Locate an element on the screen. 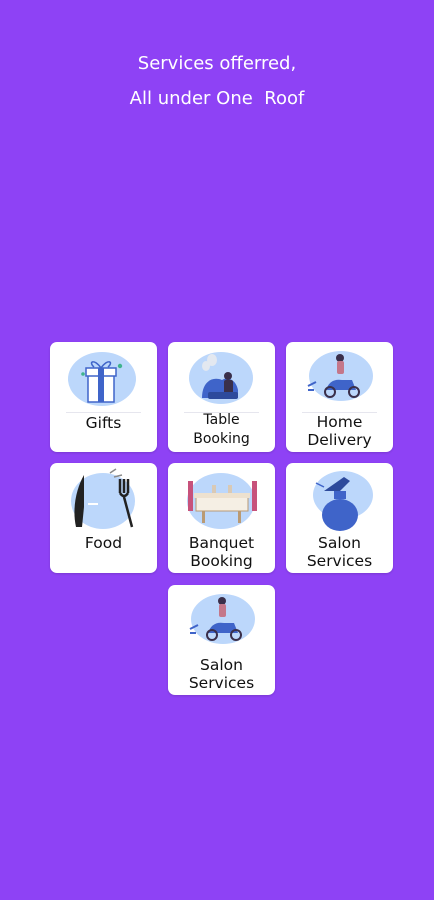 The width and height of the screenshot is (434, 900). service-tile-salon-services: Salon Services is located at coordinates (339, 518).